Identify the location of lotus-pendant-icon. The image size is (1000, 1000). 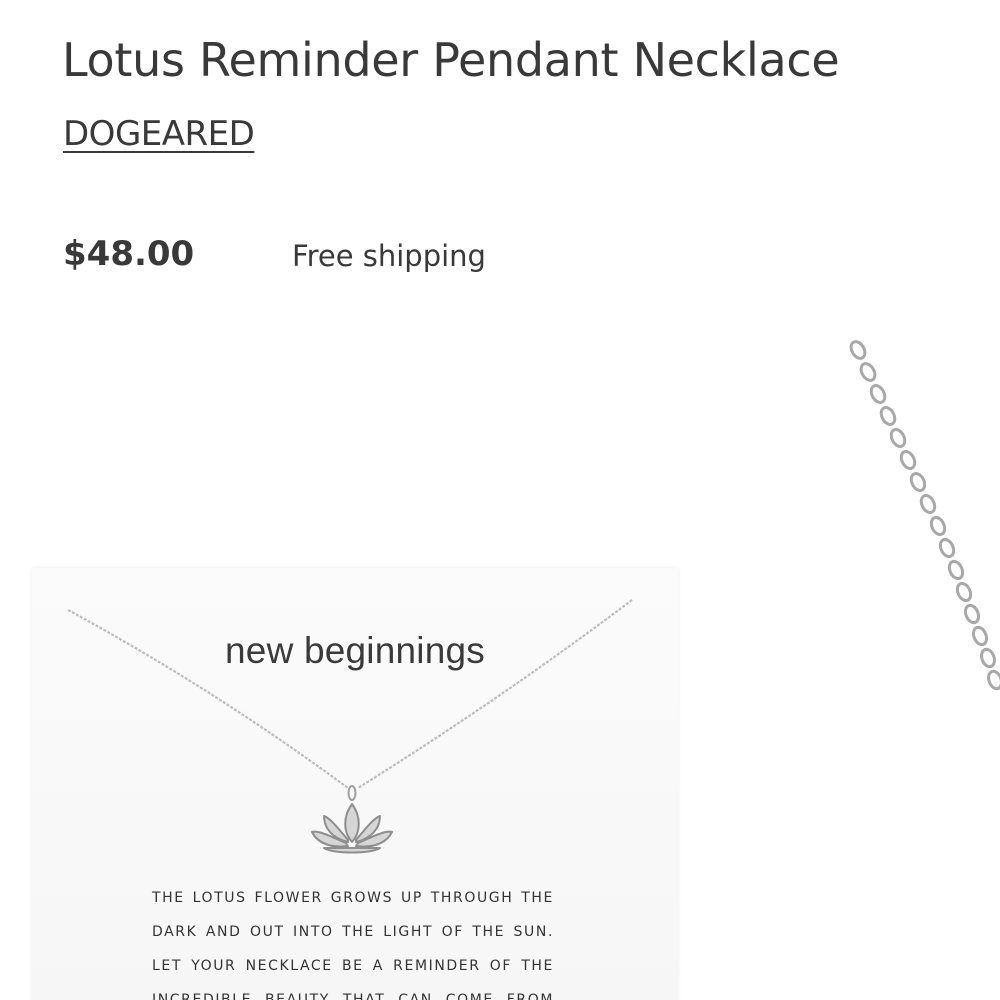
(352, 828).